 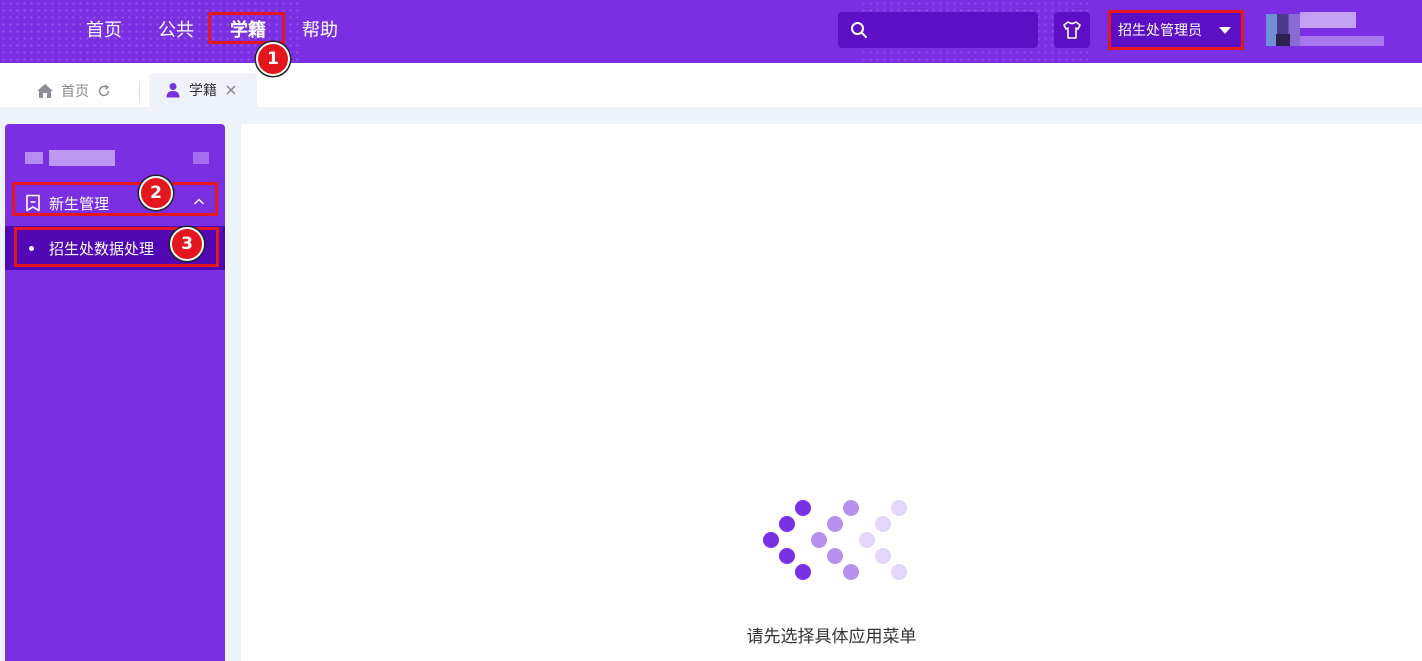 I want to click on tab-label: 首页, so click(x=75, y=92).